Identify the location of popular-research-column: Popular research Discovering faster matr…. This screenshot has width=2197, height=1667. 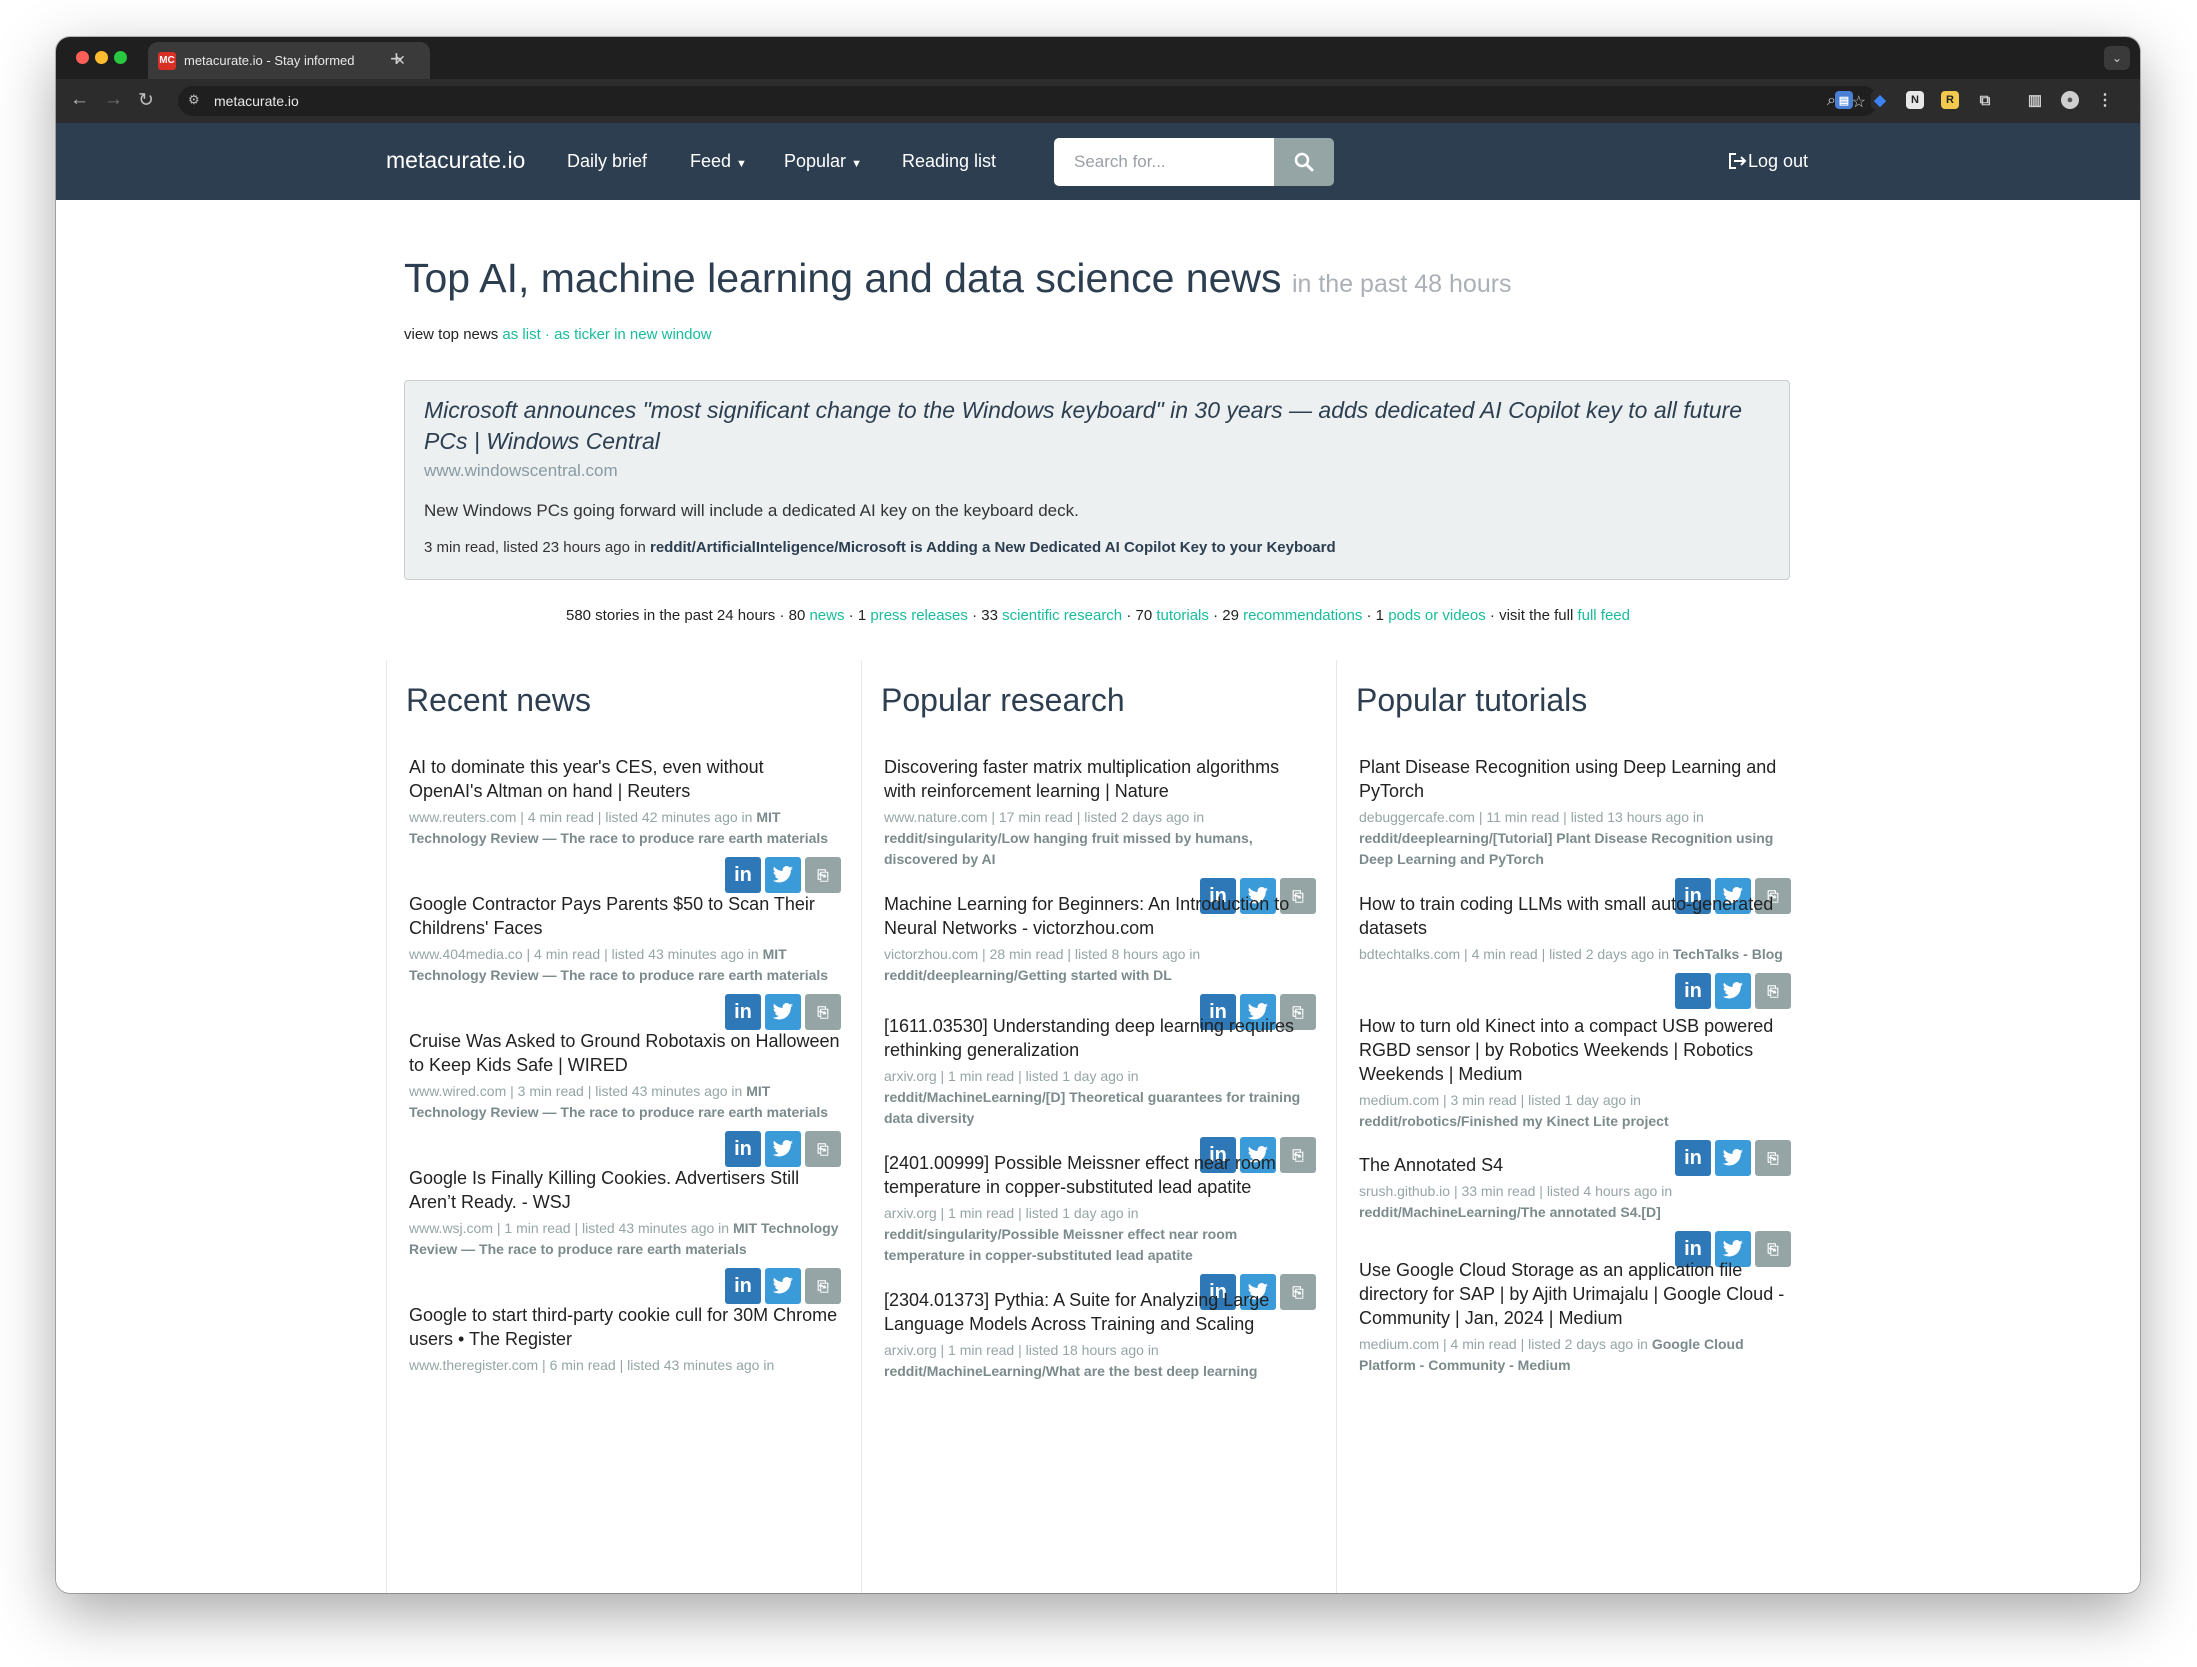
(1098, 1126).